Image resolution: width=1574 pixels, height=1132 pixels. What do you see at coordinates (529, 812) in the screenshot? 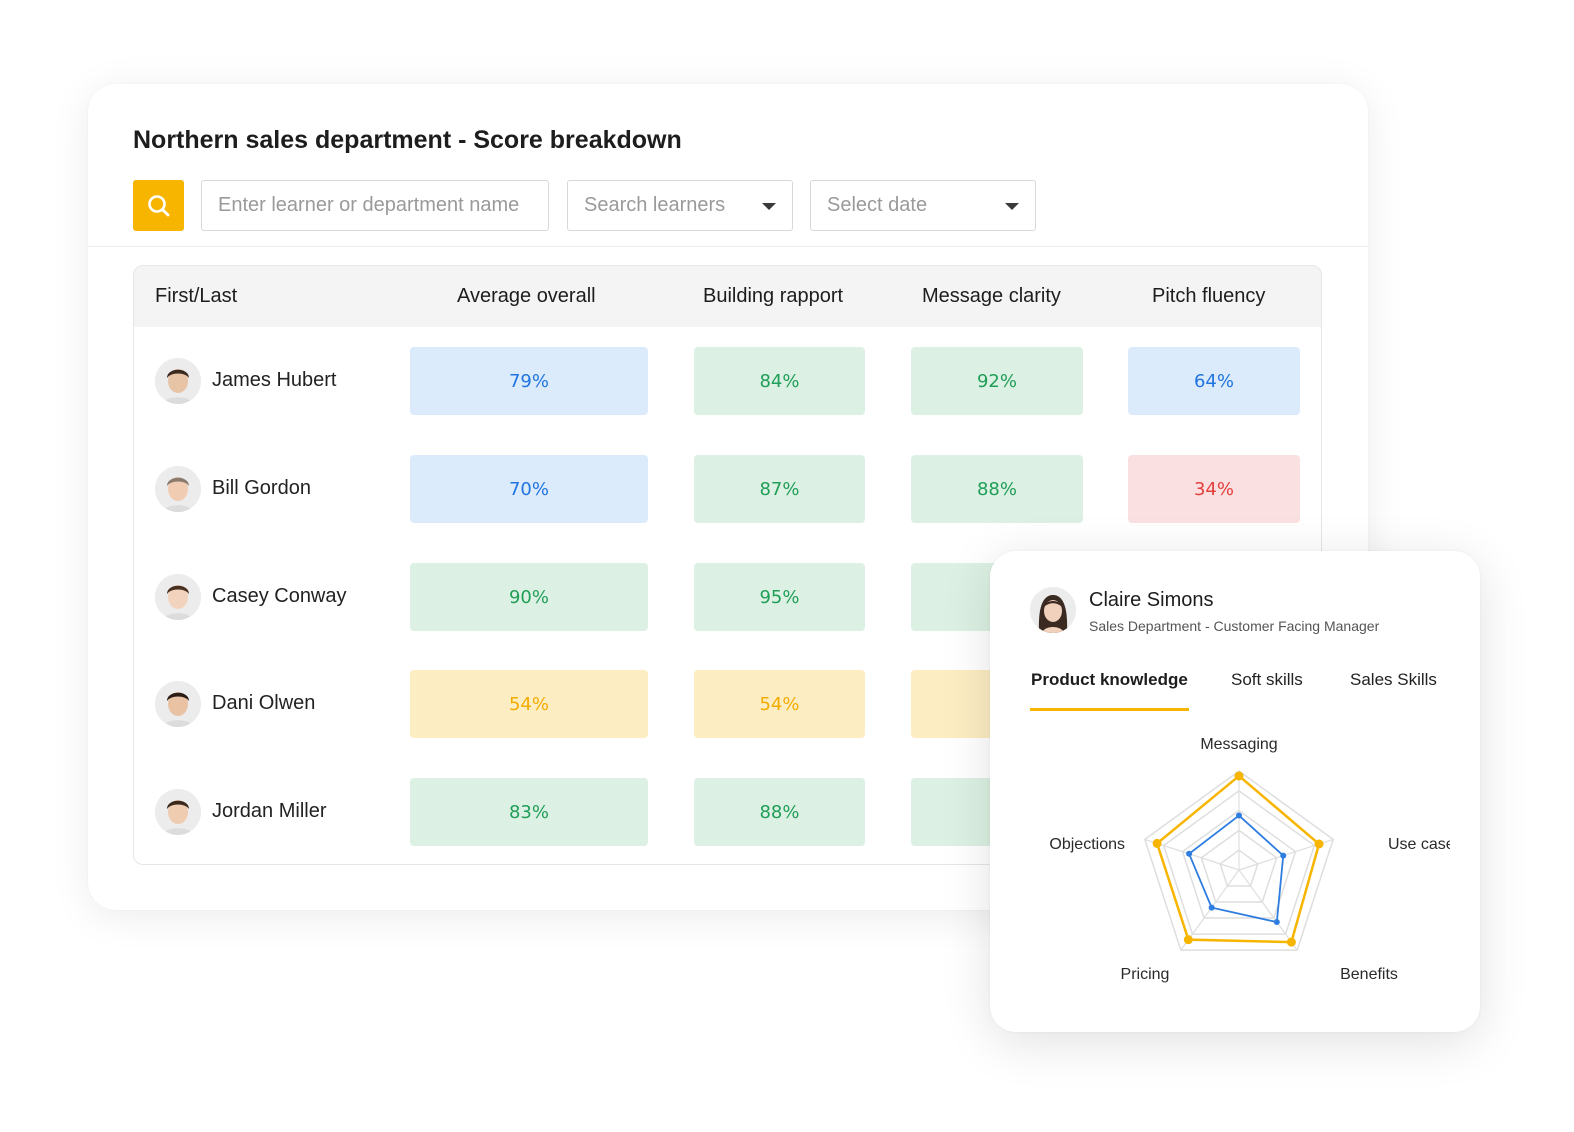
I see `score-cell: 83%` at bounding box center [529, 812].